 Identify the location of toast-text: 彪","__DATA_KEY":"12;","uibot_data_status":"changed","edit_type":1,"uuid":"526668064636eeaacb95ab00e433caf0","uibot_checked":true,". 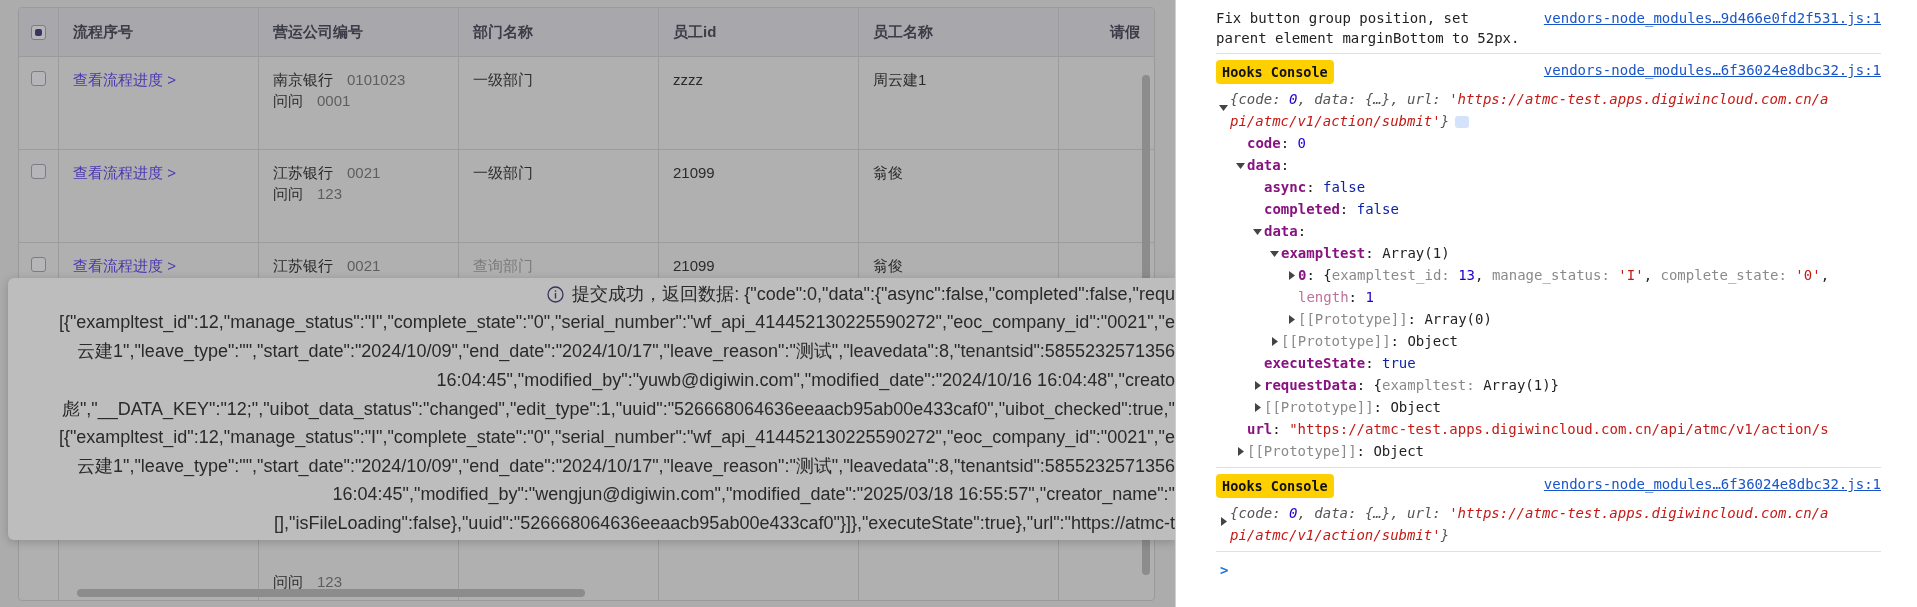
(618, 409).